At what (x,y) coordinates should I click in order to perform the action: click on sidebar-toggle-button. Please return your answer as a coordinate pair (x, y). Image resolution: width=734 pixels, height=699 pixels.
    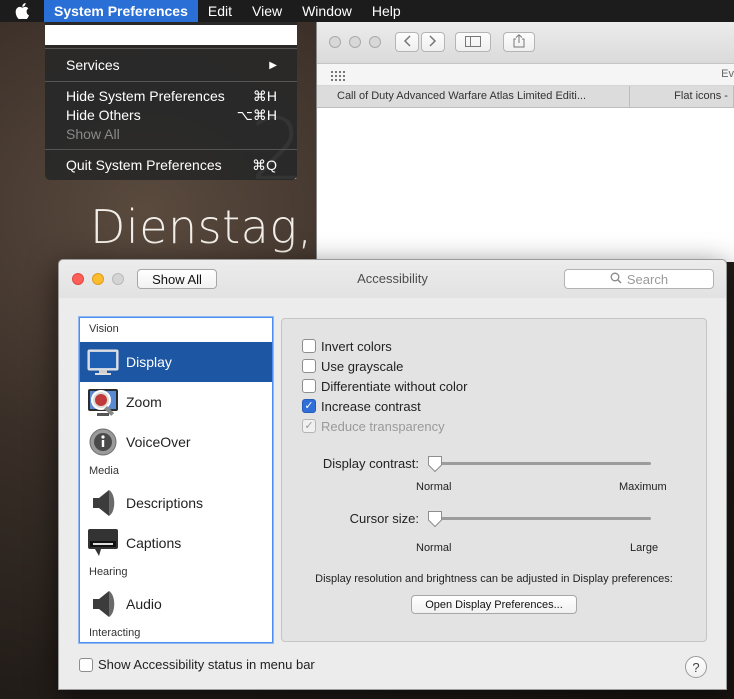
    Looking at the image, I should click on (473, 42).